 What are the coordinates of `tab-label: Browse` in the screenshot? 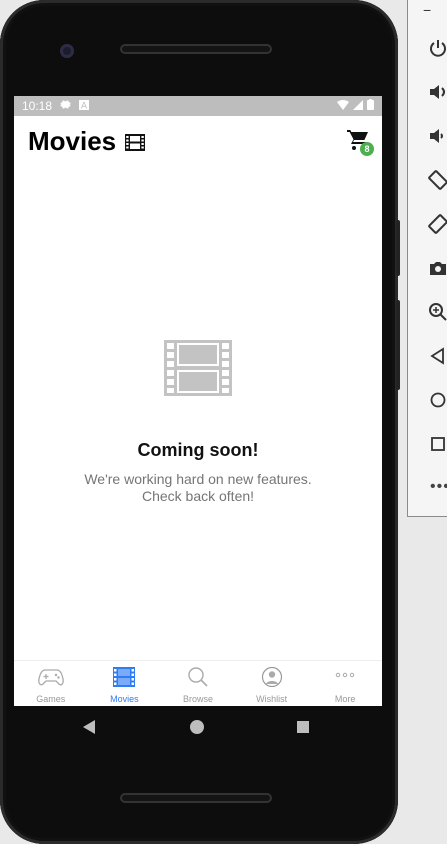 It's located at (197, 699).